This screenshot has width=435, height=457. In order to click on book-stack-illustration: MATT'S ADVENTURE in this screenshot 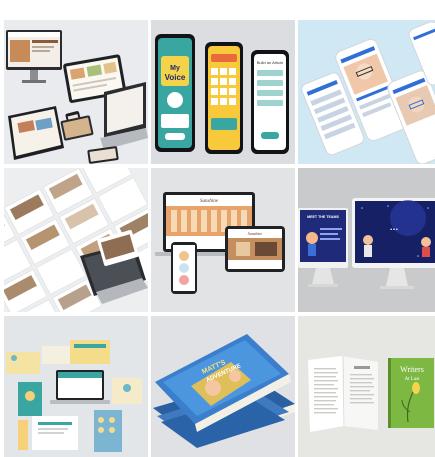, I will do `click(223, 386)`.